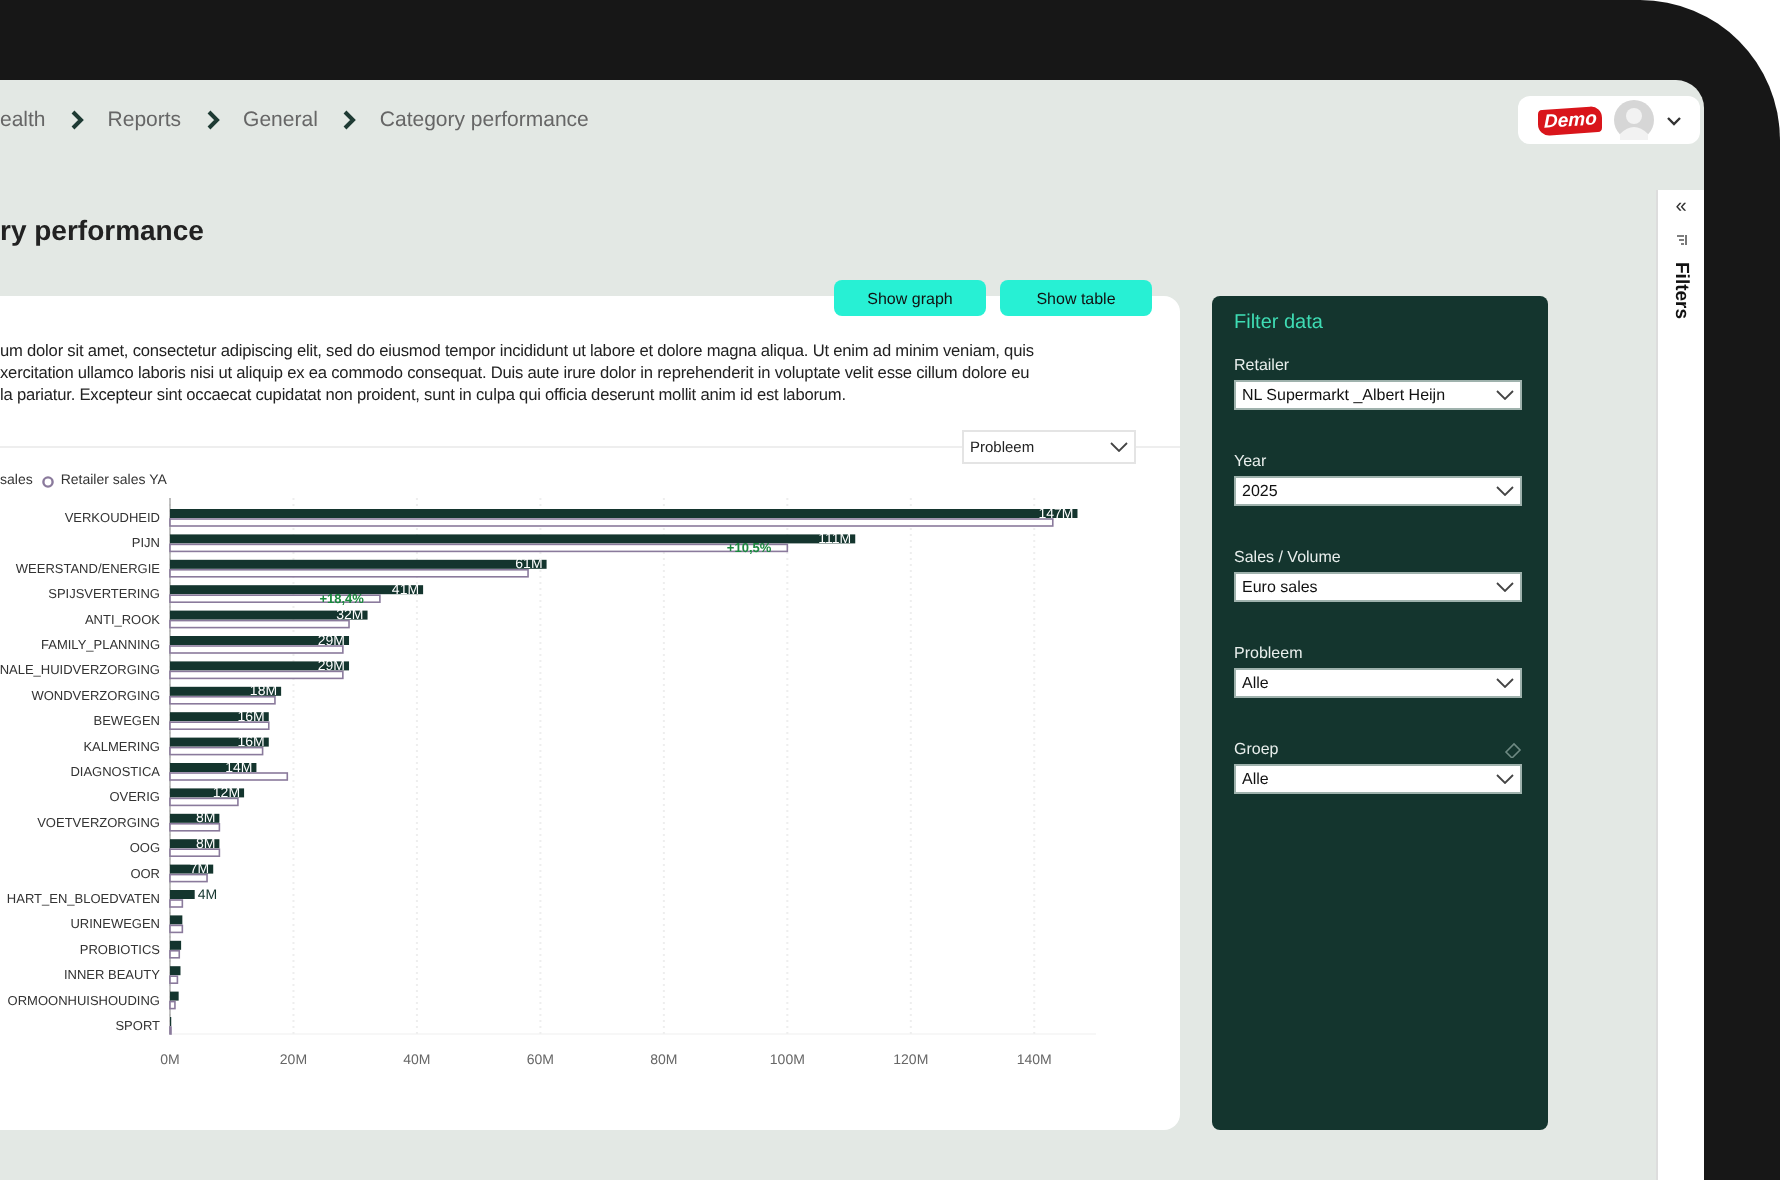  Describe the element at coordinates (23, 120) in the screenshot. I see `breadcrumb-link: ealth` at that location.